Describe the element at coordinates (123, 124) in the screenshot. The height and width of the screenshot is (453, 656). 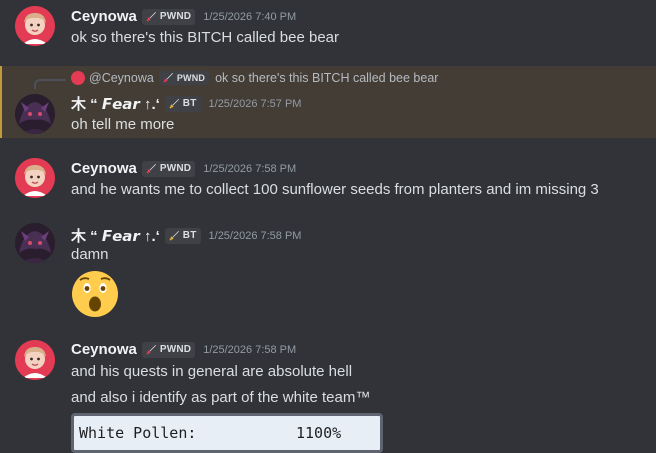
I see `message-text: oh tell me more` at that location.